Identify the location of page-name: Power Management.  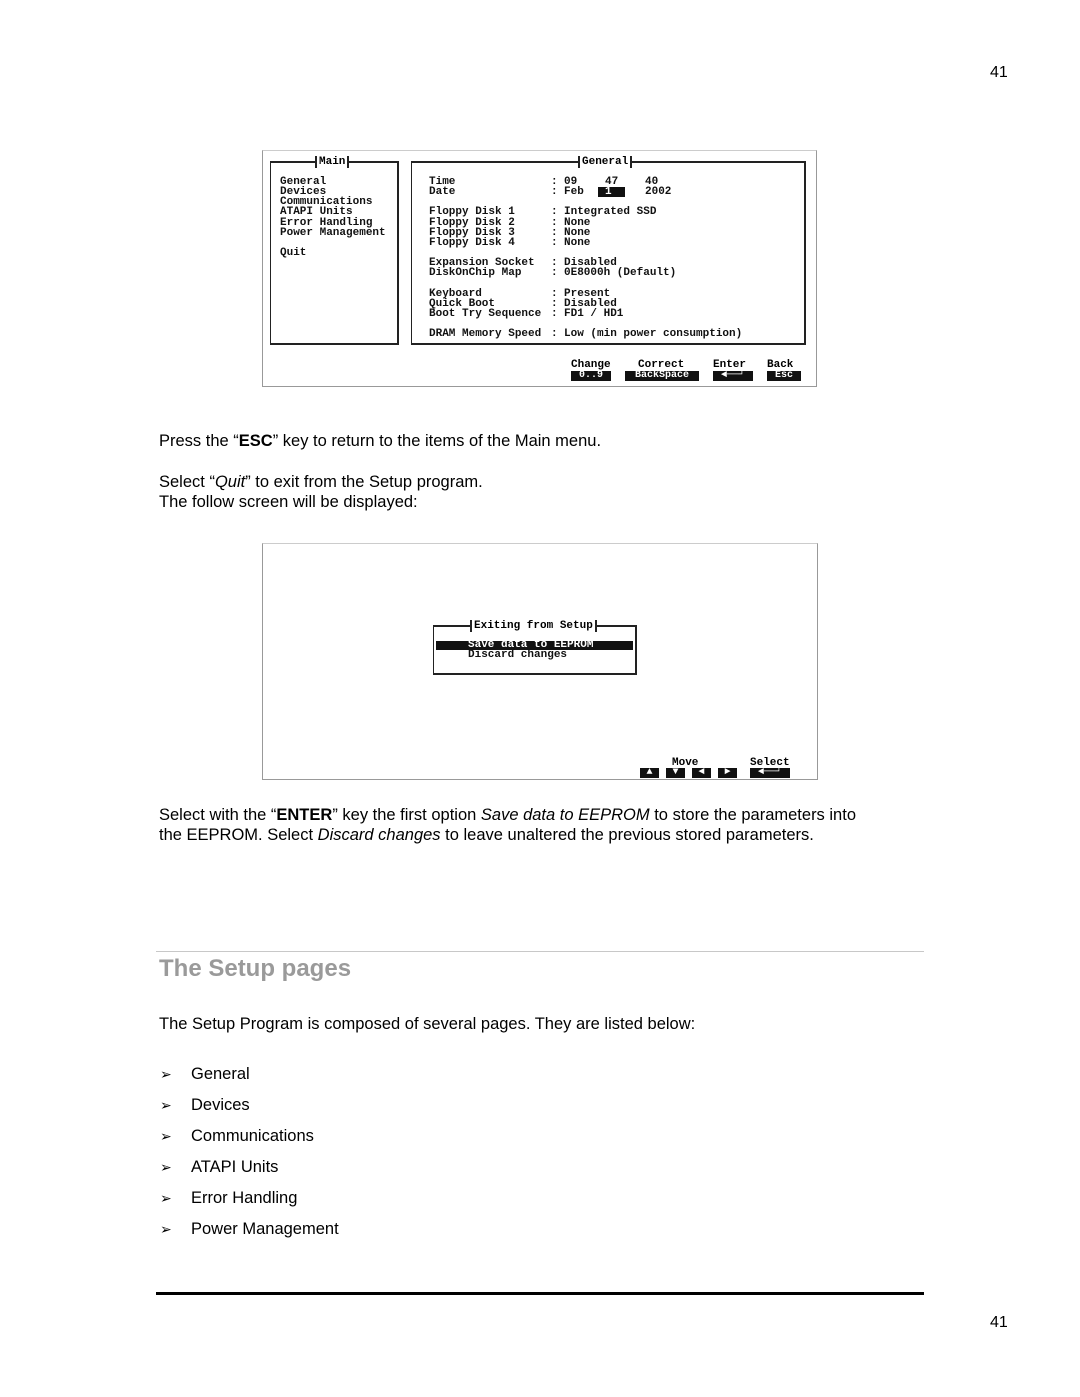
(265, 1229).